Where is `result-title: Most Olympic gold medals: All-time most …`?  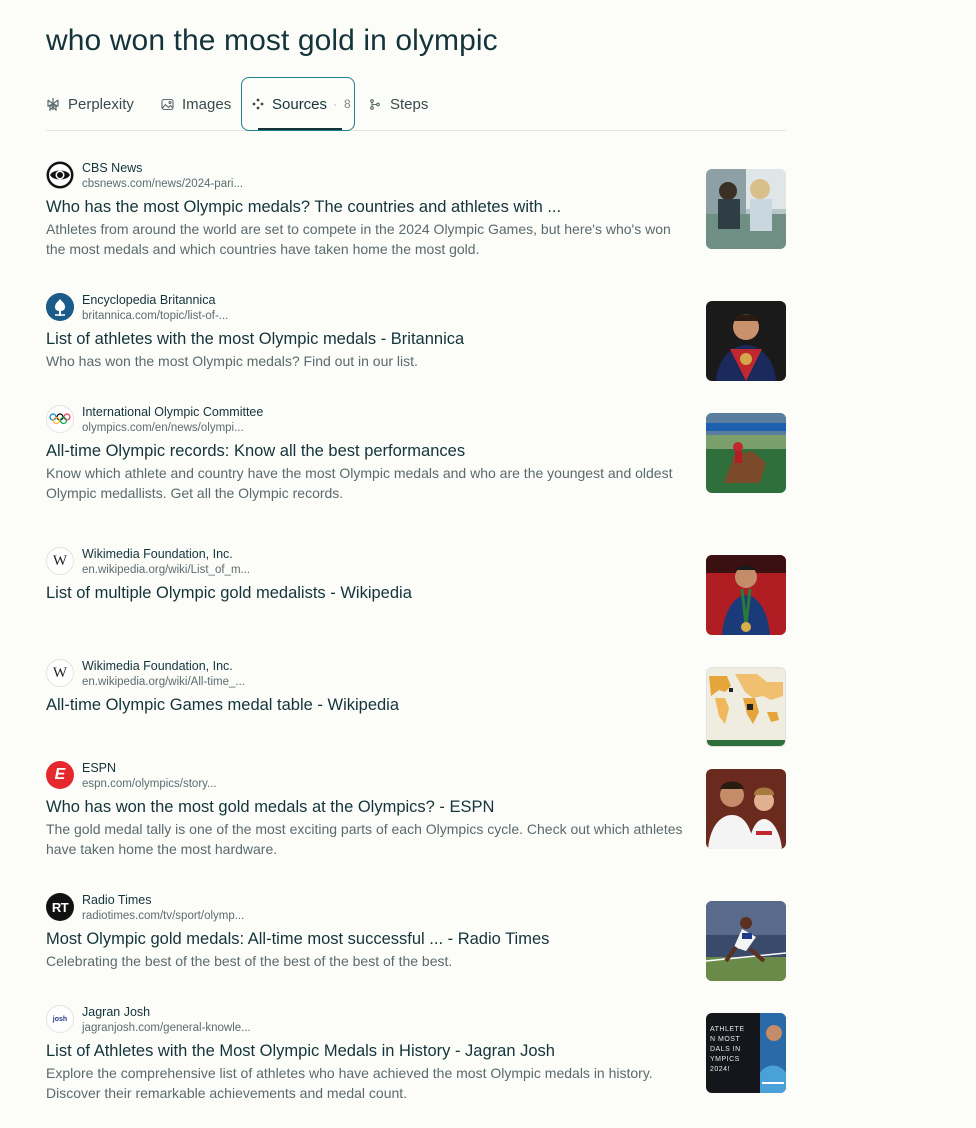
result-title: Most Olympic gold medals: All-time most … is located at coordinates (297, 939).